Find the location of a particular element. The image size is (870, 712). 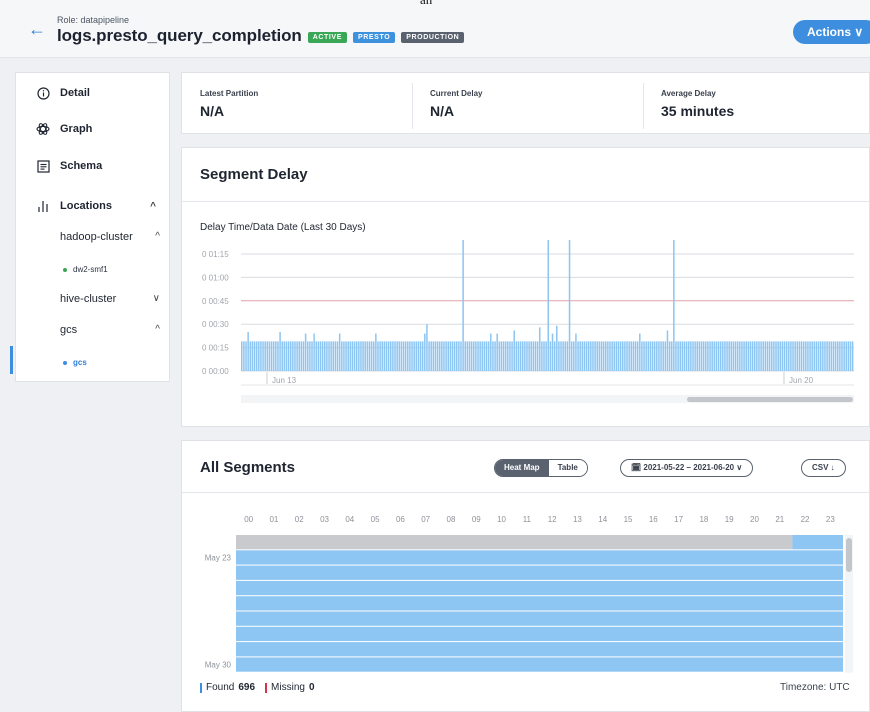

location-hadoop-cluster: hadoop-cluster ^ is located at coordinates (110, 237).